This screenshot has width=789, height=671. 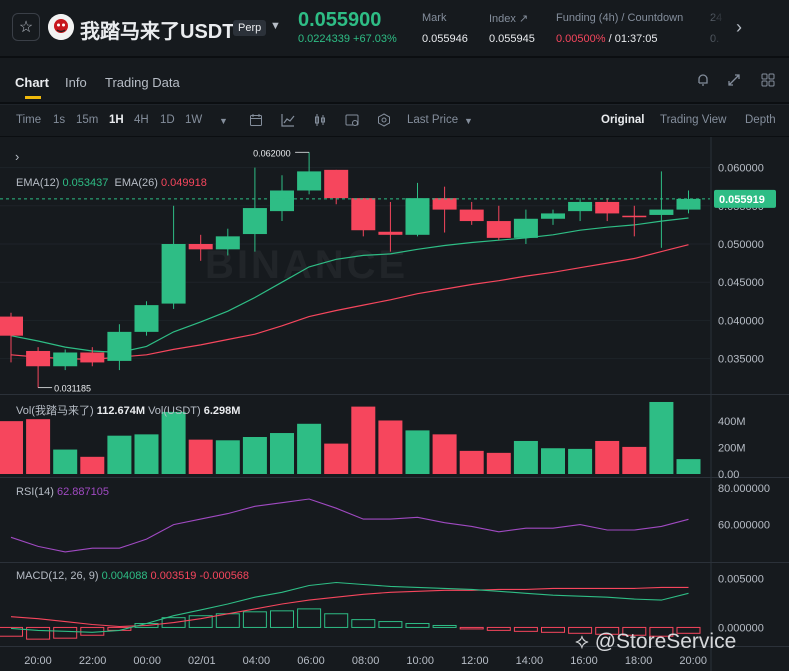 I want to click on rsi-legend: RSI(14) 62.887105, so click(x=62, y=492).